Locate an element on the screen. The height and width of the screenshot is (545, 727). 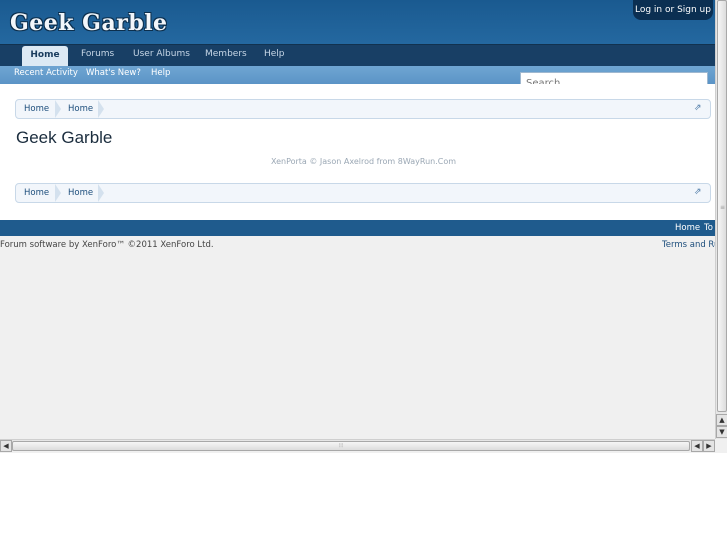
page-title: Geek Garble is located at coordinates (64, 137).